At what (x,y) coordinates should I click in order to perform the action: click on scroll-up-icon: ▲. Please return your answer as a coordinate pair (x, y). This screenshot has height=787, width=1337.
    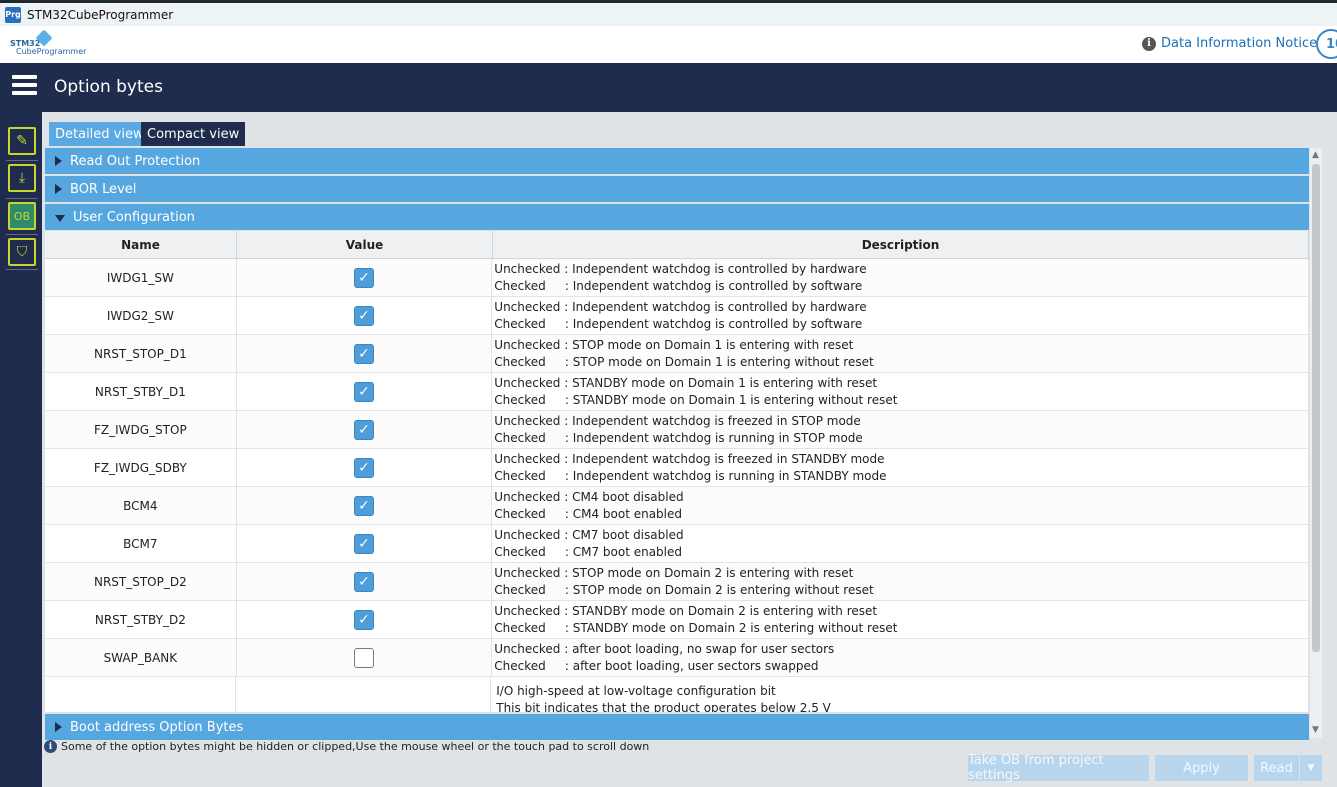
    Looking at the image, I should click on (1315, 155).